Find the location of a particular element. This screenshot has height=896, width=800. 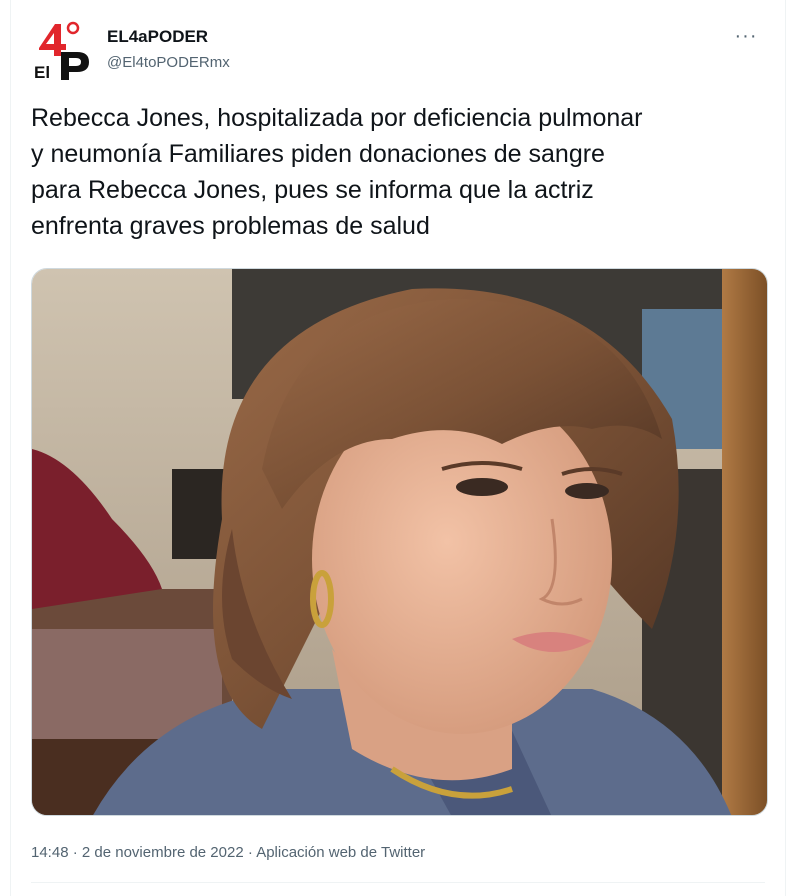

divider is located at coordinates (398, 882).